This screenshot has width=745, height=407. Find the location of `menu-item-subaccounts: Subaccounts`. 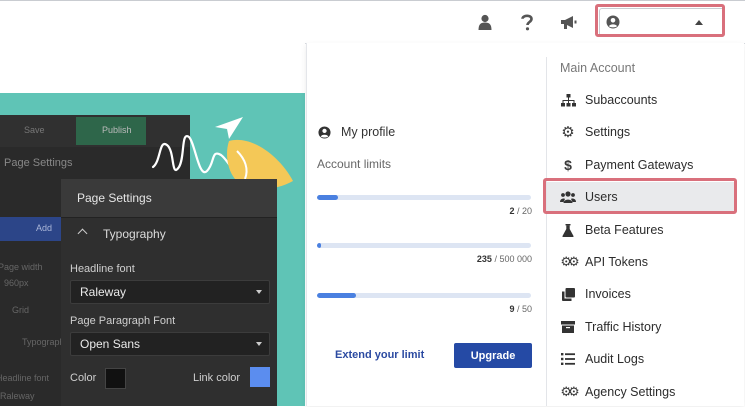

menu-item-subaccounts: Subaccounts is located at coordinates (642, 100).